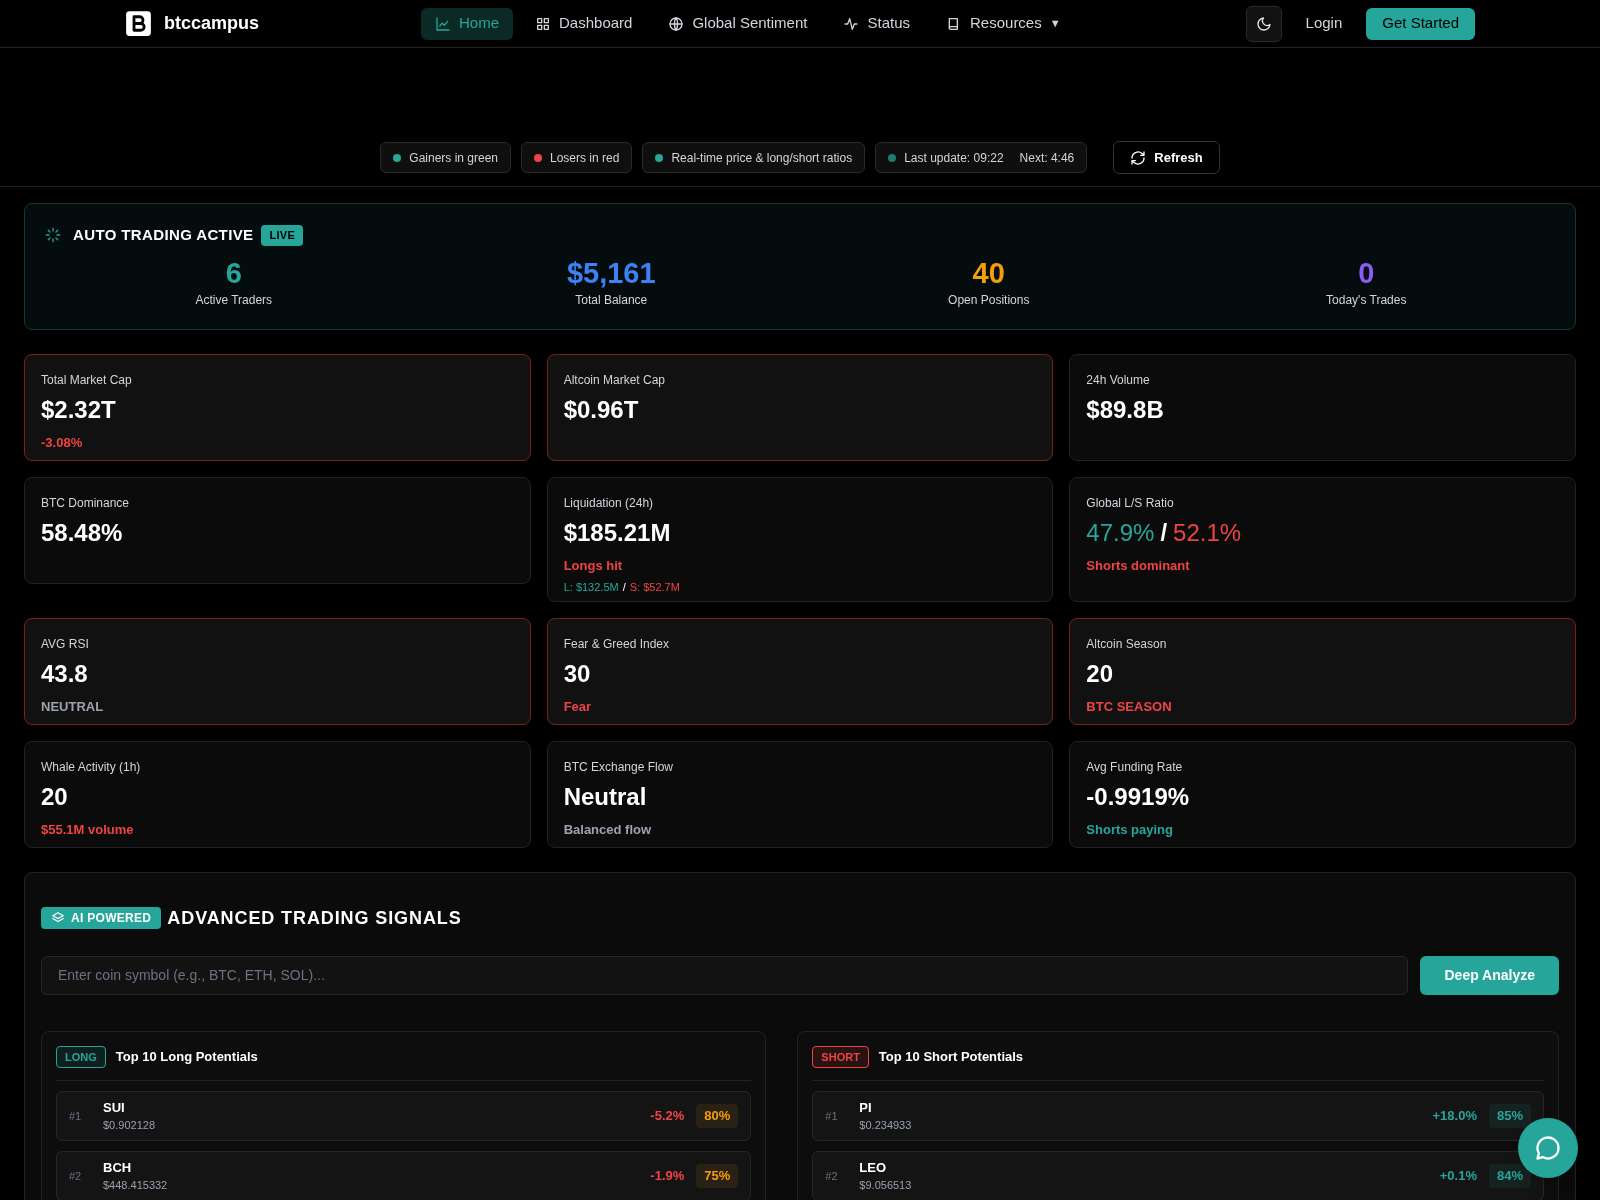  Describe the element at coordinates (1178, 1175) in the screenshot. I see `signal-row: #2 LEO $9.056513 +0.1% 84%` at that location.